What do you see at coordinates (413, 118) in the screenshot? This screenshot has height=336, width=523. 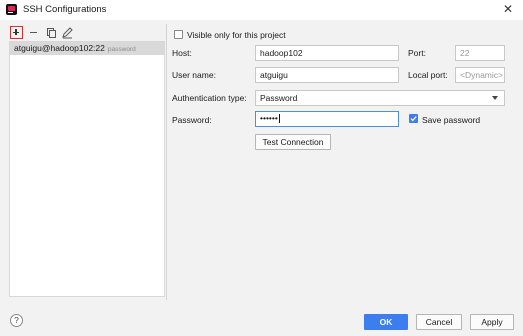 I see `save-password-checkbox` at bounding box center [413, 118].